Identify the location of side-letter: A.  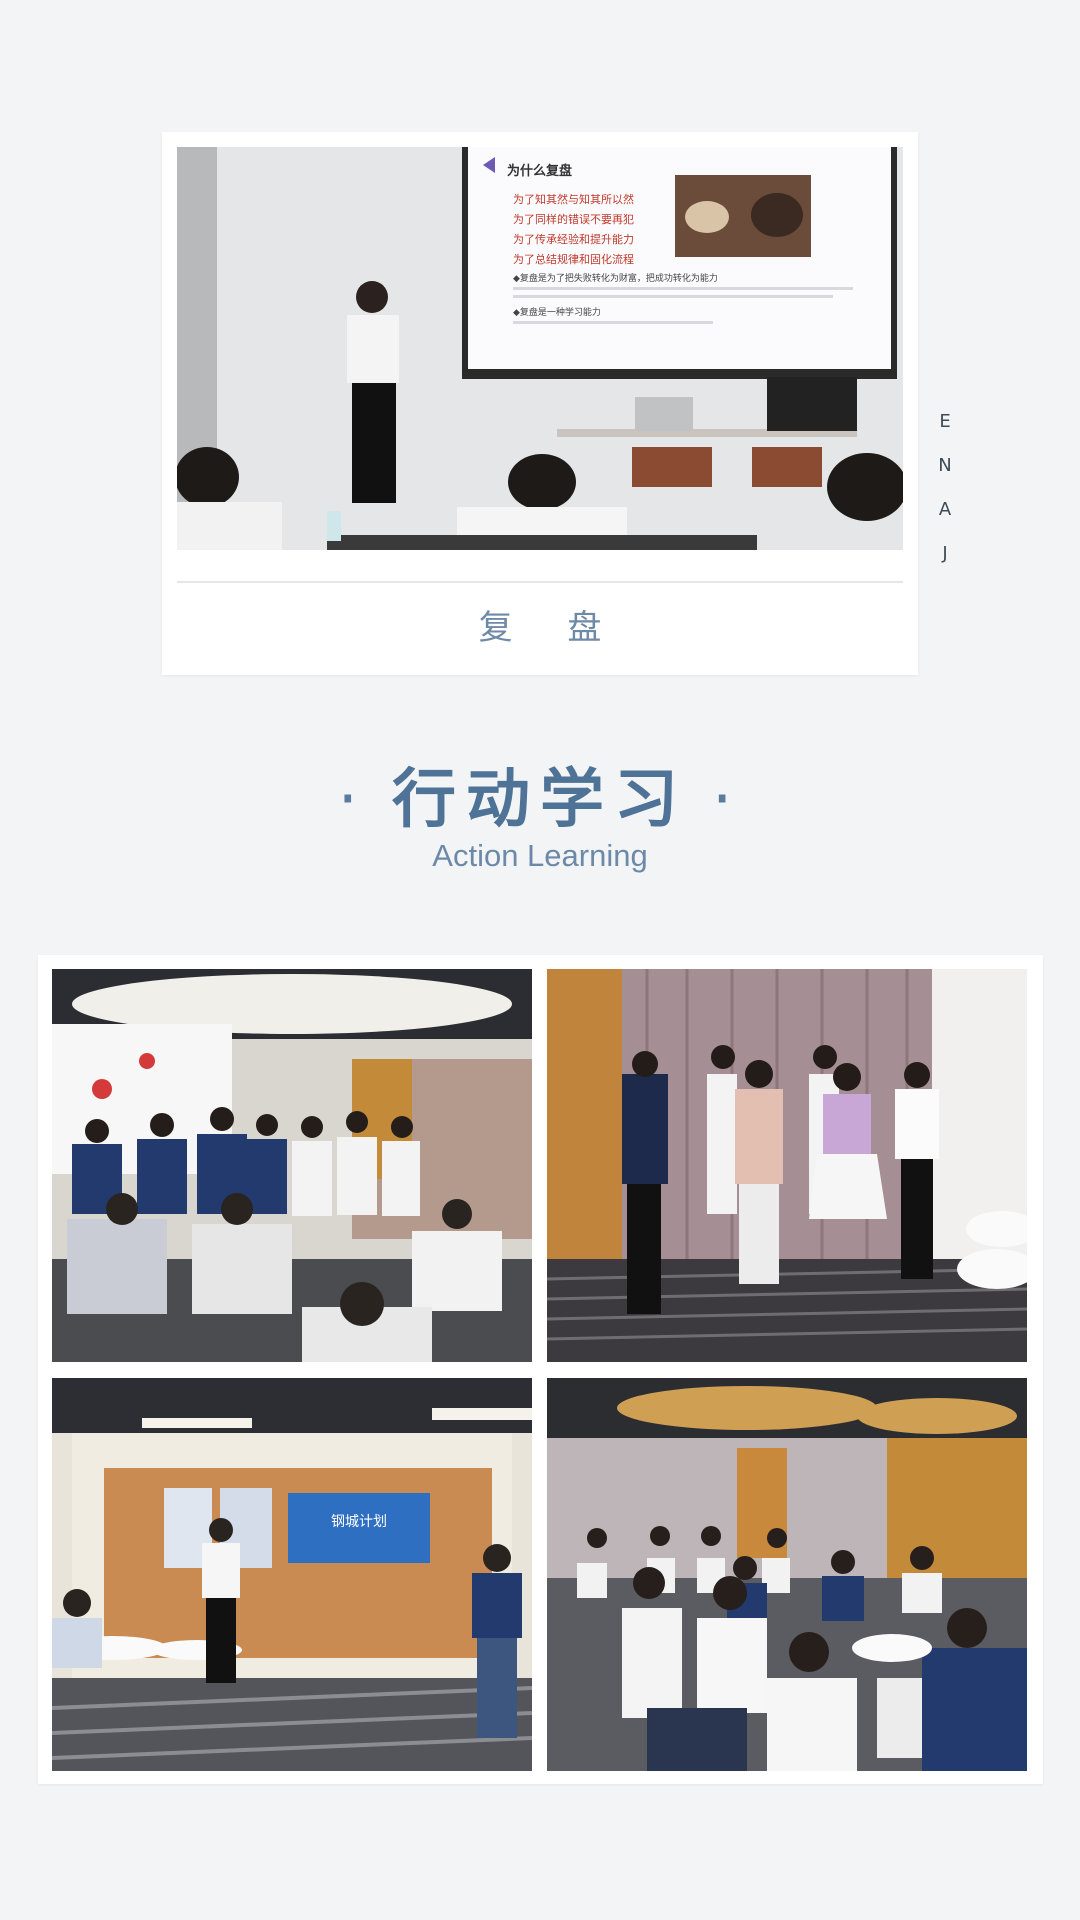
(945, 509).